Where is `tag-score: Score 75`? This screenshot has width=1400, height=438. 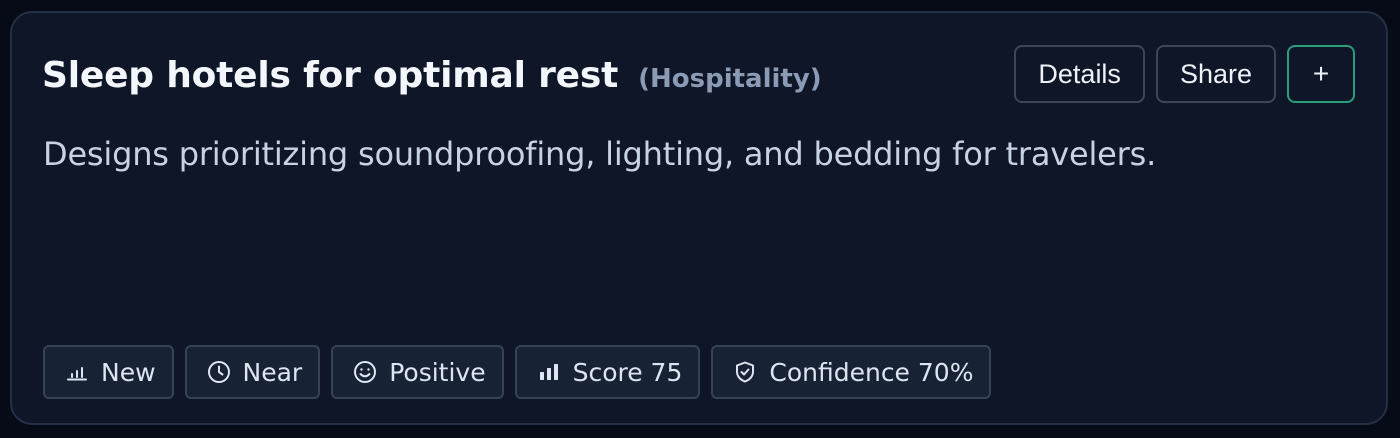
tag-score: Score 75 is located at coordinates (607, 372).